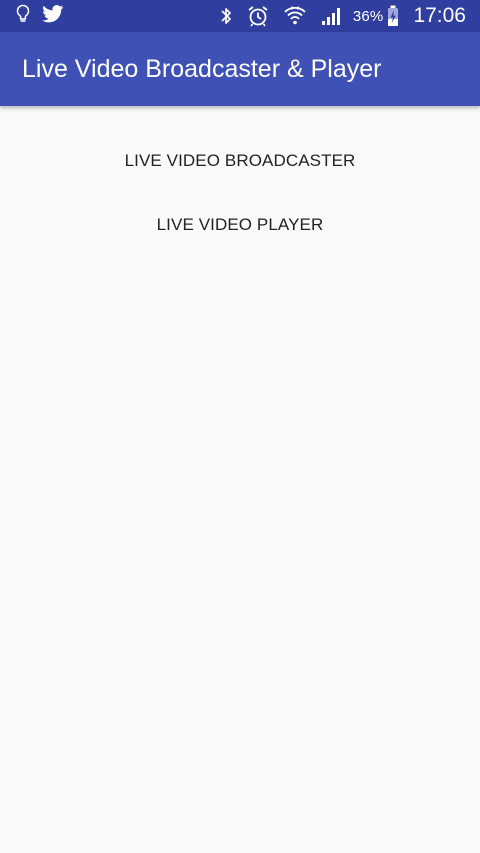 The height and width of the screenshot is (853, 480). I want to click on battery-percent: 36%, so click(368, 16).